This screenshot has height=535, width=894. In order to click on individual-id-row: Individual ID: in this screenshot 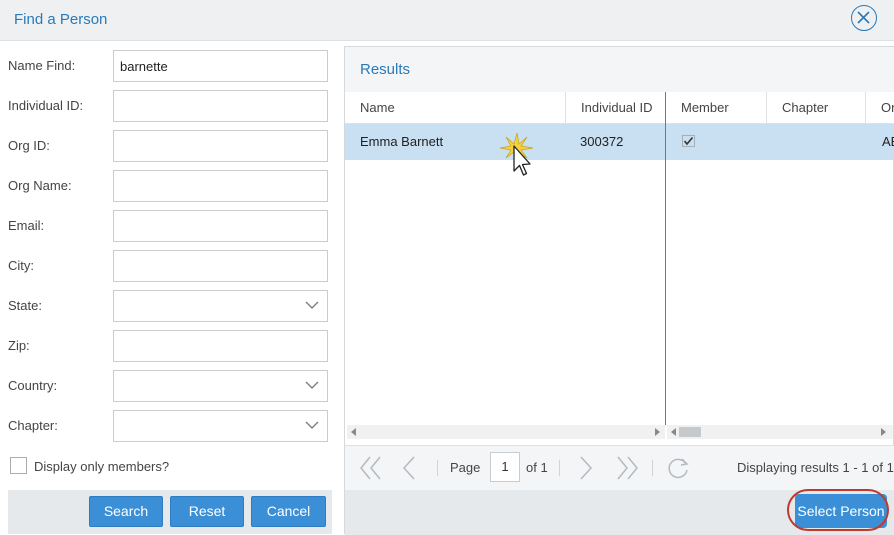, I will do `click(168, 106)`.